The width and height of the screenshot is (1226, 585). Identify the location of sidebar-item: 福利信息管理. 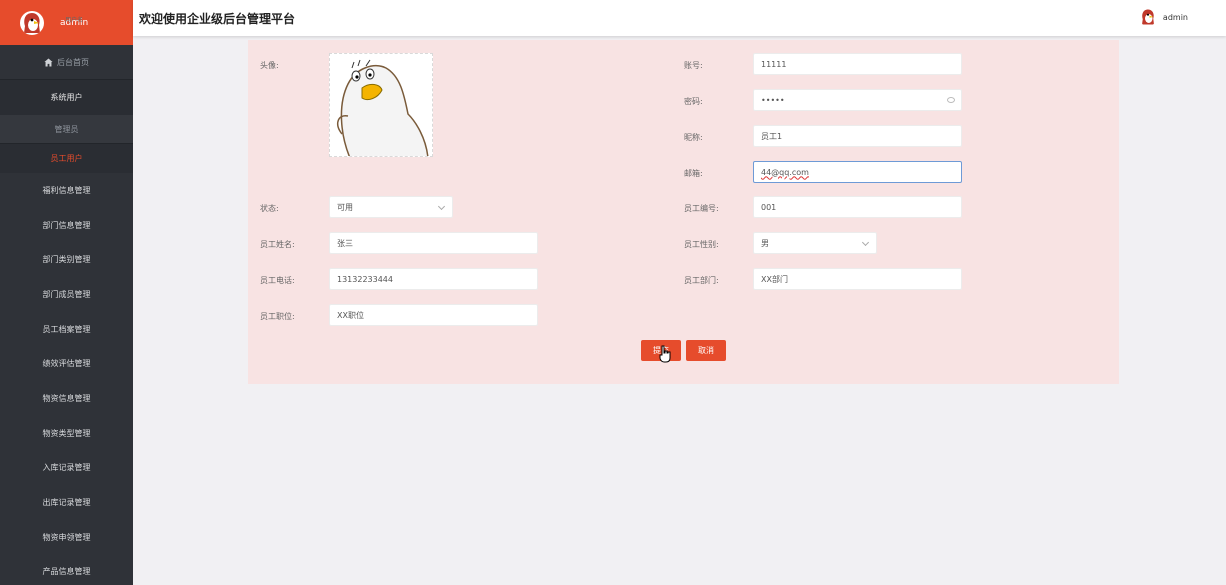
(66, 190).